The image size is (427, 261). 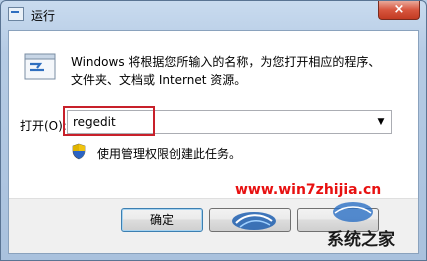 I want to click on description-line-1: Windows 将根据您所输入的名称，为您打开相应的程序、, so click(x=226, y=62).